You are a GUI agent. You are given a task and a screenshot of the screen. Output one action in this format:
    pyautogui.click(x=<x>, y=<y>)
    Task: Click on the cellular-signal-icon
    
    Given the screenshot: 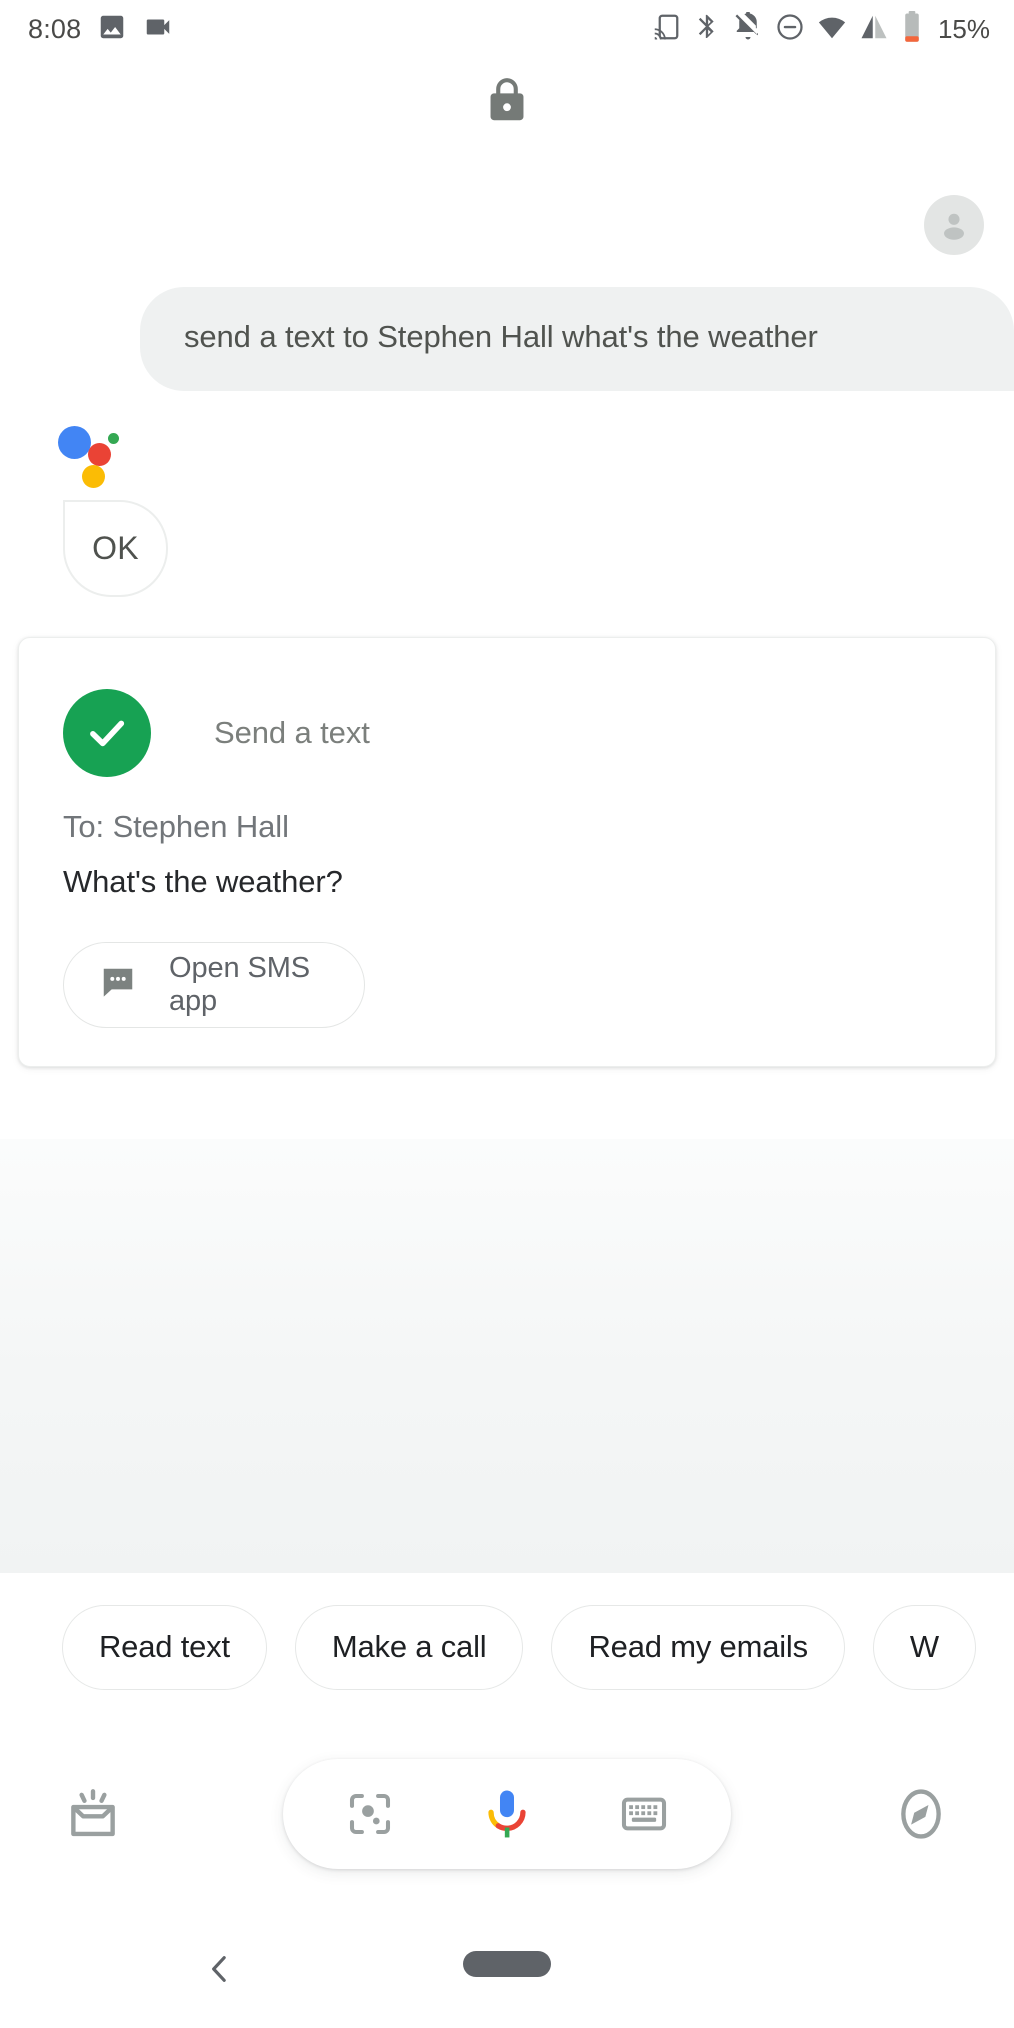 What is the action you would take?
    pyautogui.click(x=874, y=29)
    